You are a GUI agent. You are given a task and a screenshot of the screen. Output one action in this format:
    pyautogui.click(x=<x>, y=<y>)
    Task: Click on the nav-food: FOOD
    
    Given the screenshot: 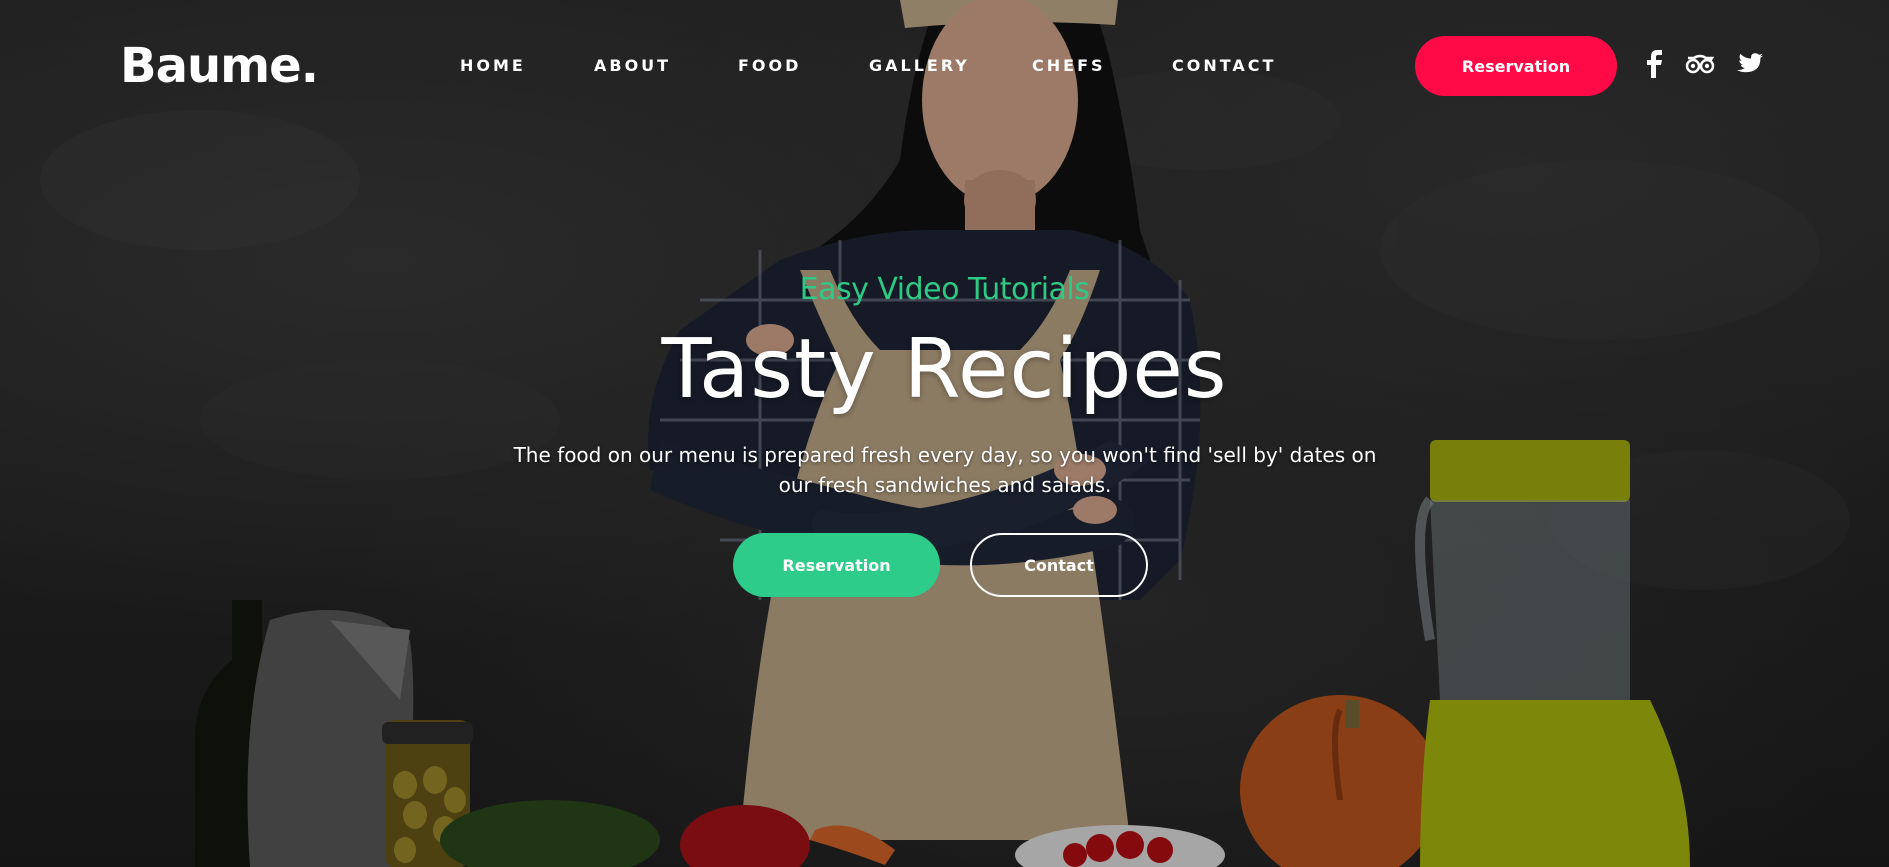 What is the action you would take?
    pyautogui.click(x=769, y=65)
    